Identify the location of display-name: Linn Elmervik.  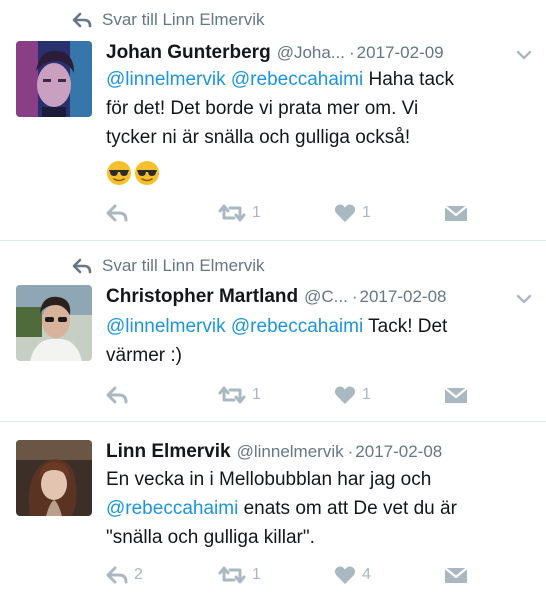
(168, 452).